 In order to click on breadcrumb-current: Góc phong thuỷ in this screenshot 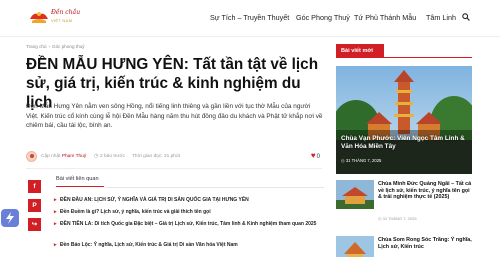, I will do `click(68, 46)`.